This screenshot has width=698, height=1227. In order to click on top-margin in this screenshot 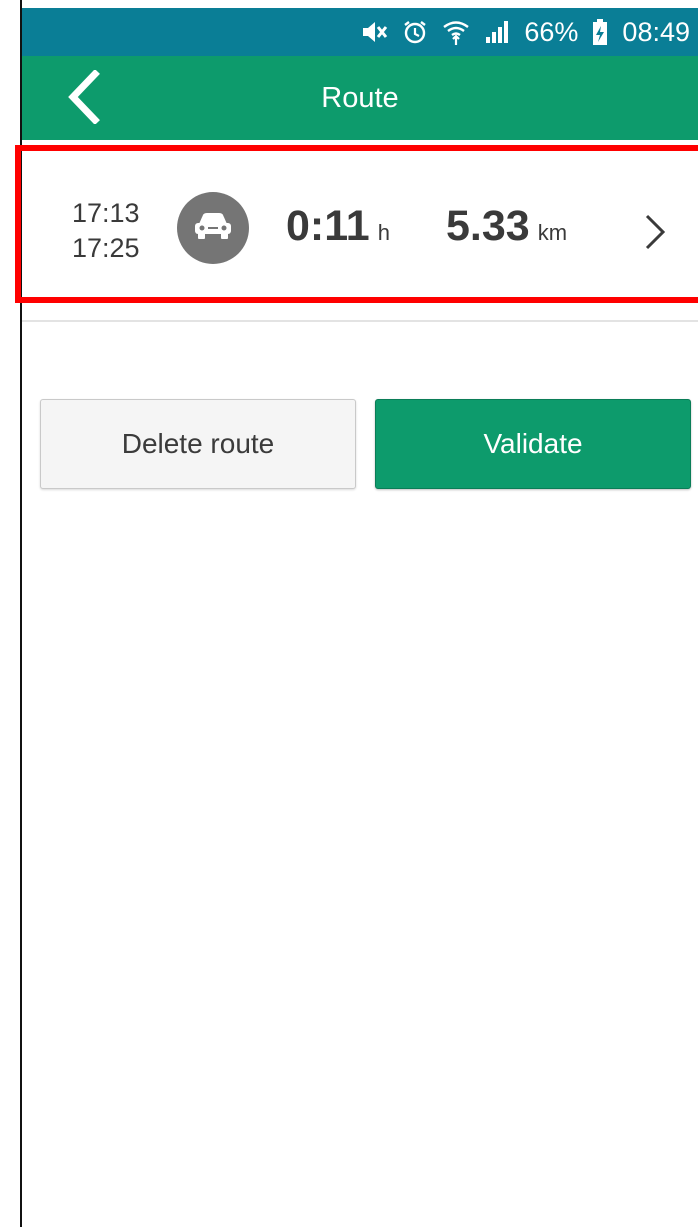, I will do `click(349, 4)`.